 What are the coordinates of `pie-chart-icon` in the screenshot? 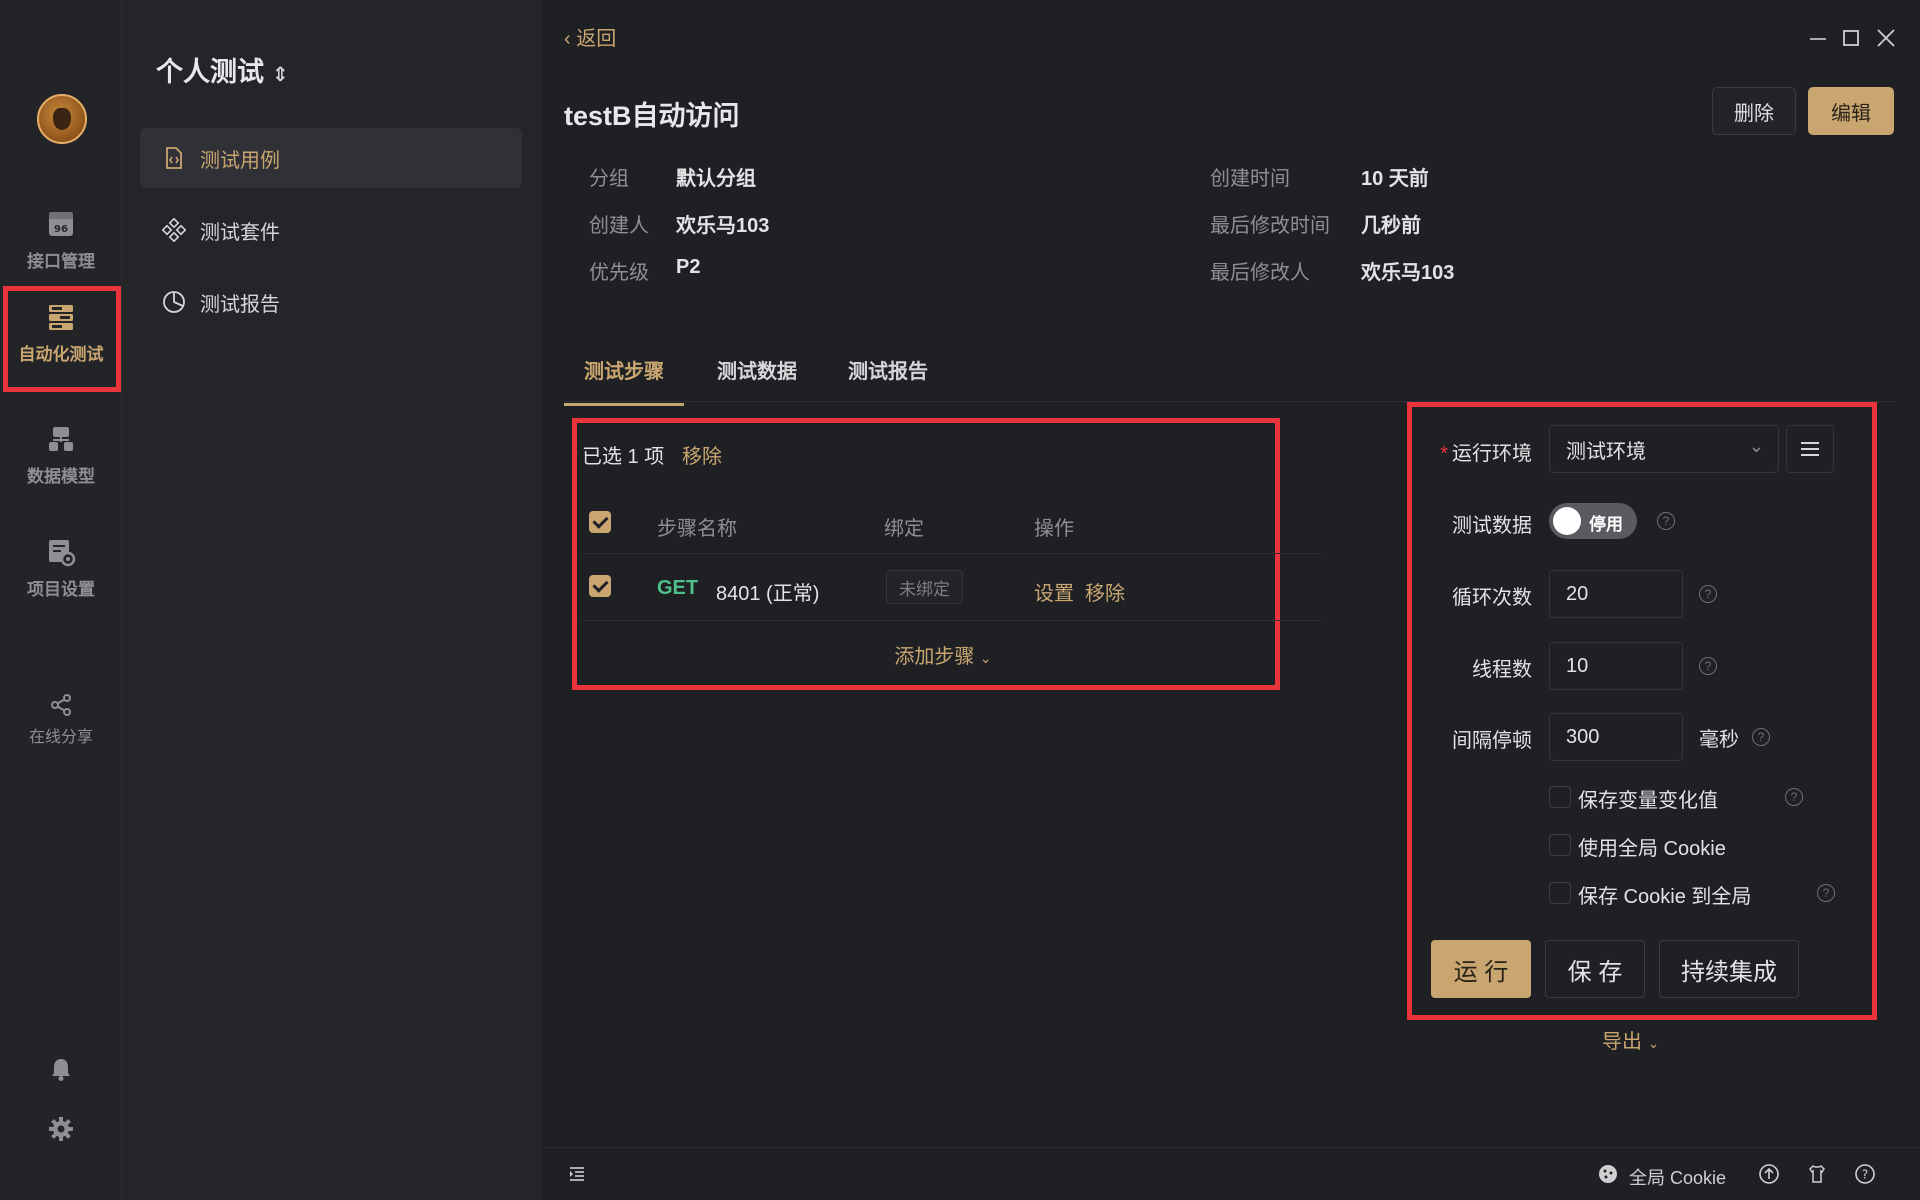 It's located at (174, 302).